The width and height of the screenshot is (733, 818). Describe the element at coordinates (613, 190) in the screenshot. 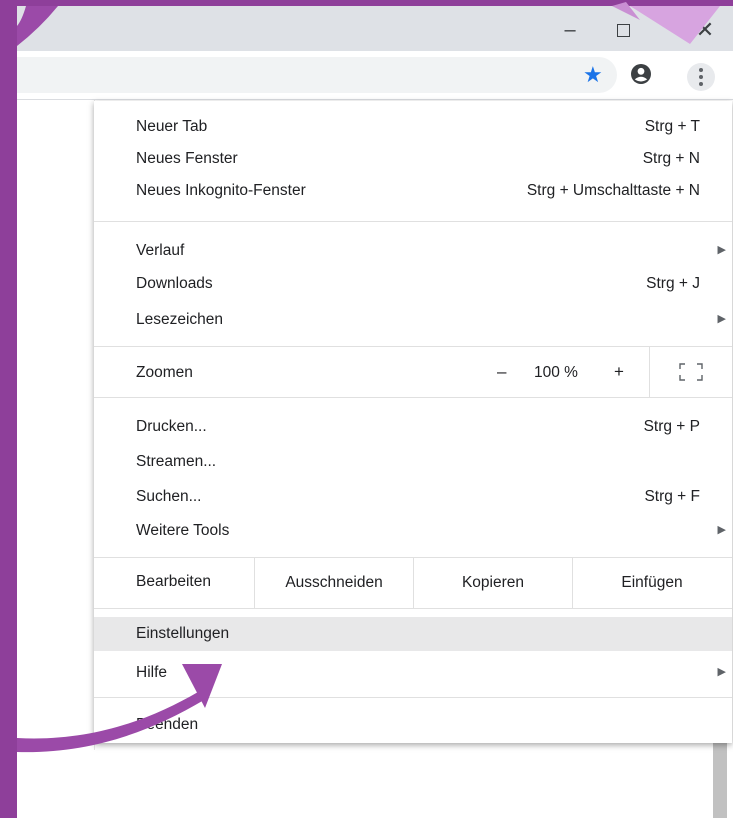

I see `menu-item-shortcut: Strg + Umschalttaste + N` at that location.